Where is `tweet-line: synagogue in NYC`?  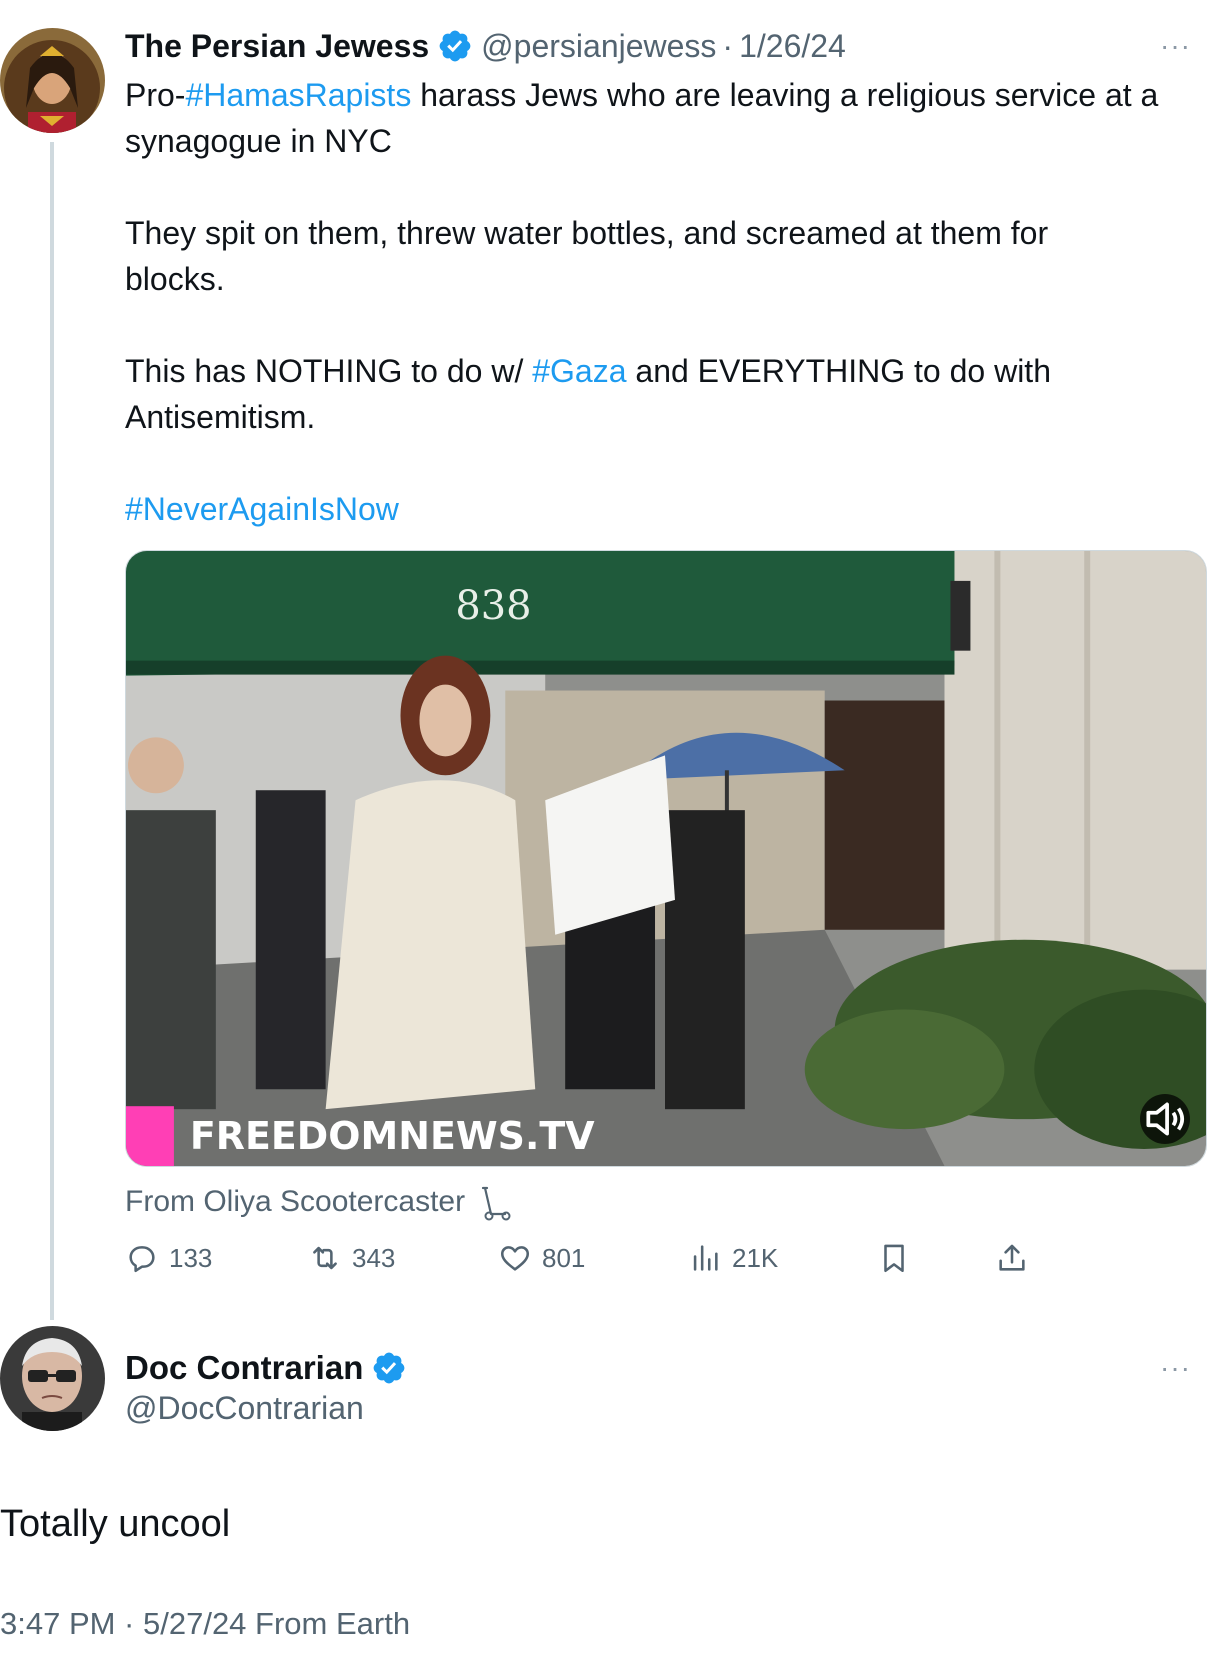
tweet-line: synagogue in NYC is located at coordinates (258, 141).